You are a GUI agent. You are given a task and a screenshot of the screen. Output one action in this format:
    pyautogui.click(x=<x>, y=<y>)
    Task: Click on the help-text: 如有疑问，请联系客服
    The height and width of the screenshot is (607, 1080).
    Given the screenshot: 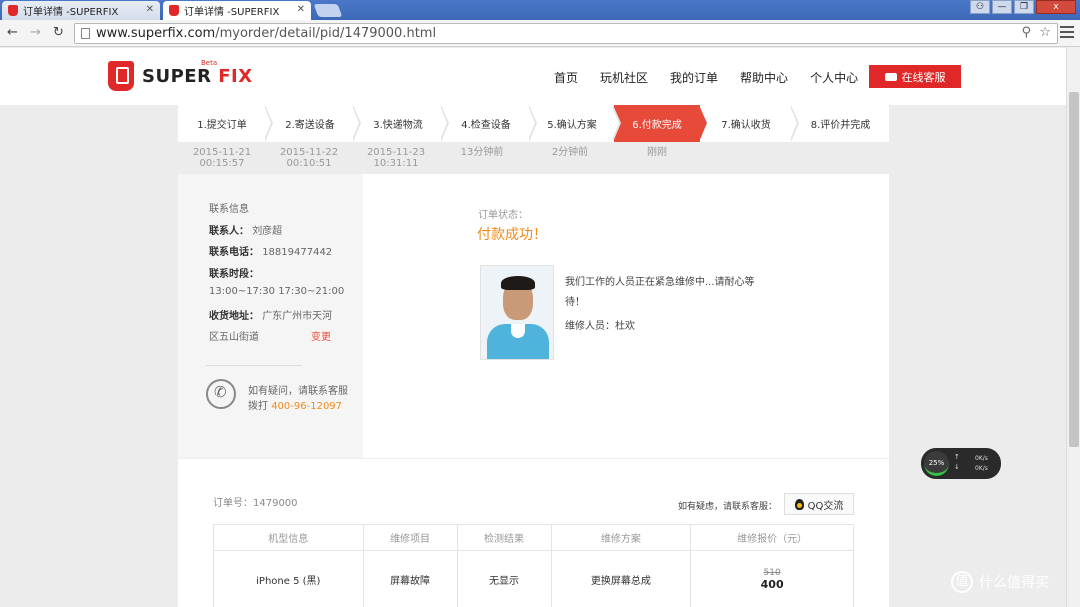 What is the action you would take?
    pyautogui.click(x=298, y=391)
    